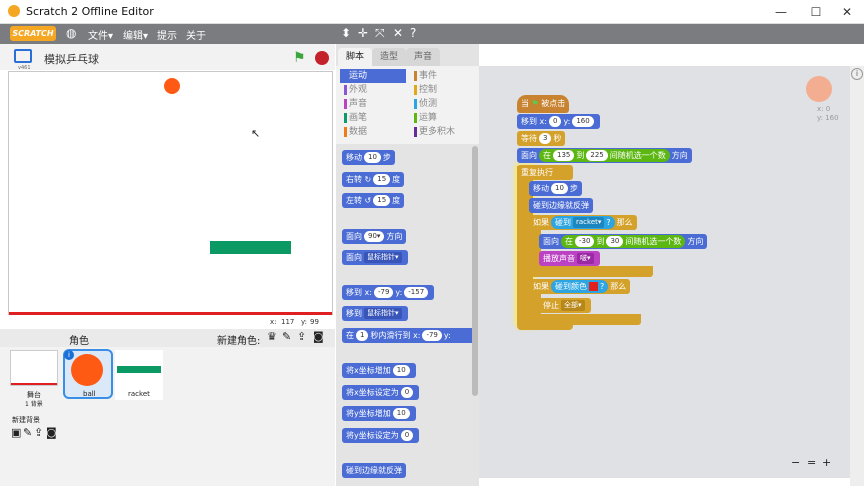 This screenshot has width=864, height=486. Describe the element at coordinates (90, 11) in the screenshot. I see `window-title: Scratch 2 Offline Editor` at that location.